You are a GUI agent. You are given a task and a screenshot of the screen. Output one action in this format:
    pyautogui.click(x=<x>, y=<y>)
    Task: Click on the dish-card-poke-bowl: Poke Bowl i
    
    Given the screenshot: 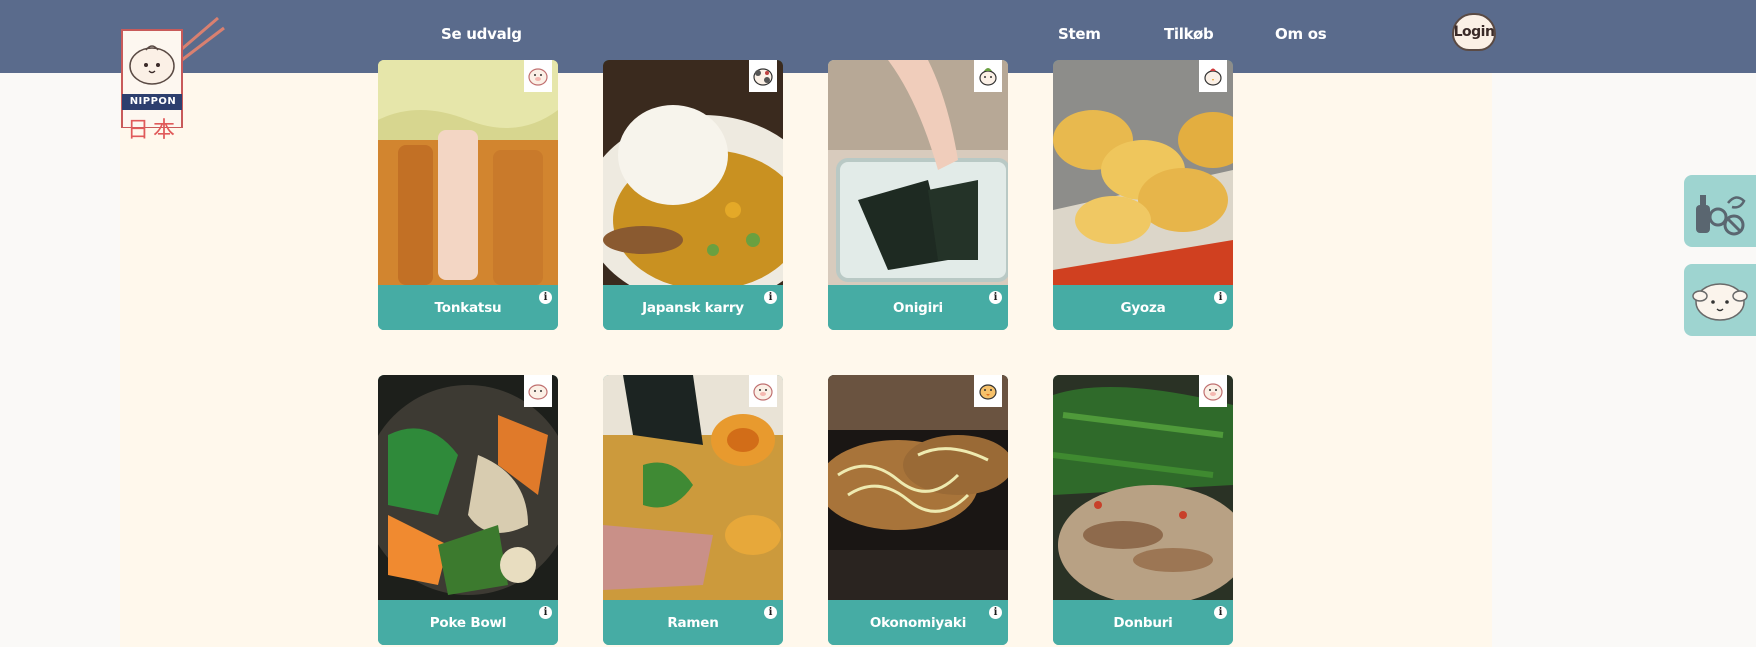 What is the action you would take?
    pyautogui.click(x=468, y=510)
    